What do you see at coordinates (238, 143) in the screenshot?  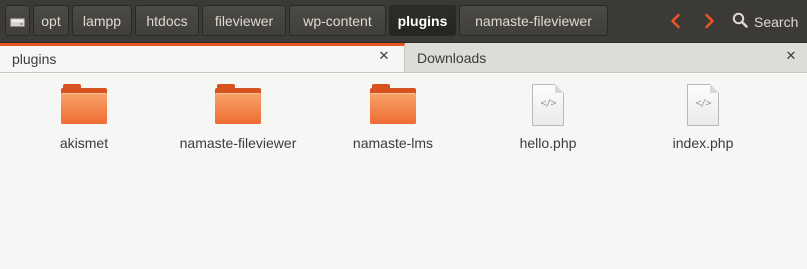 I see `file-name: namaste-fileviewer` at bounding box center [238, 143].